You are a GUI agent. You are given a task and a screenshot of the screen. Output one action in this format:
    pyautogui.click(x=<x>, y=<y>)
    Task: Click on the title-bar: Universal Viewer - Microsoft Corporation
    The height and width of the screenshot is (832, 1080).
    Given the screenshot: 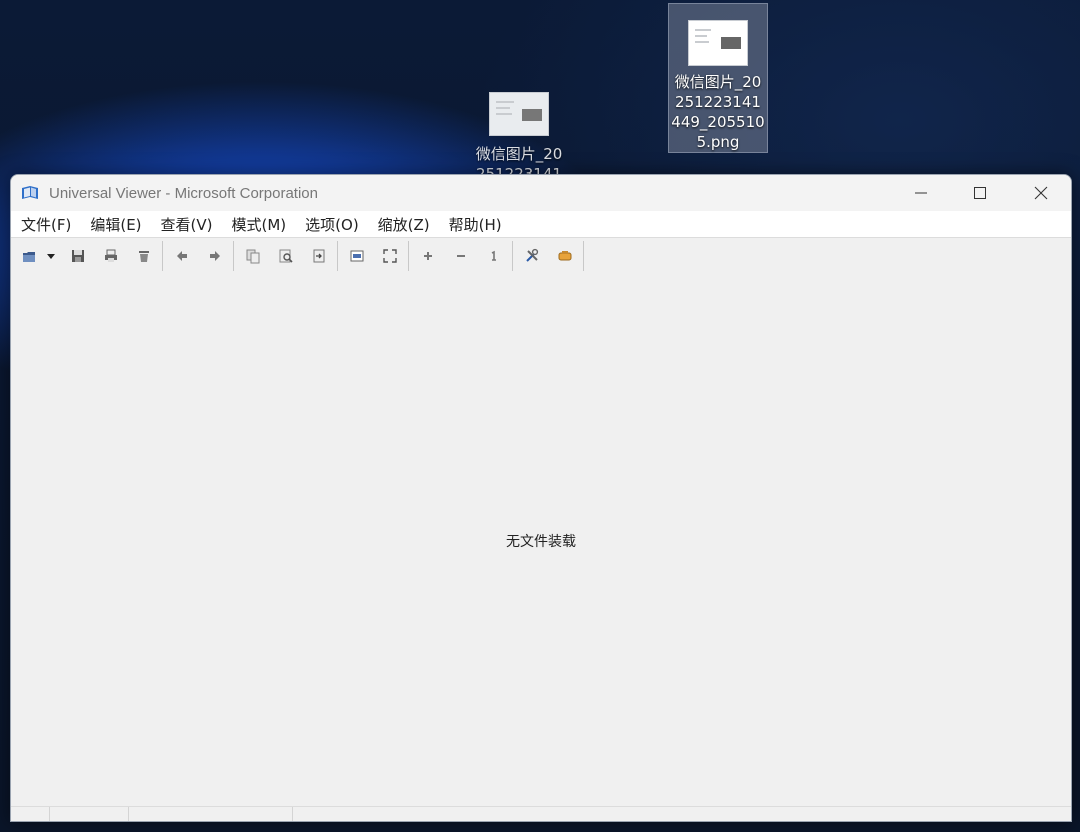 What is the action you would take?
    pyautogui.click(x=541, y=193)
    